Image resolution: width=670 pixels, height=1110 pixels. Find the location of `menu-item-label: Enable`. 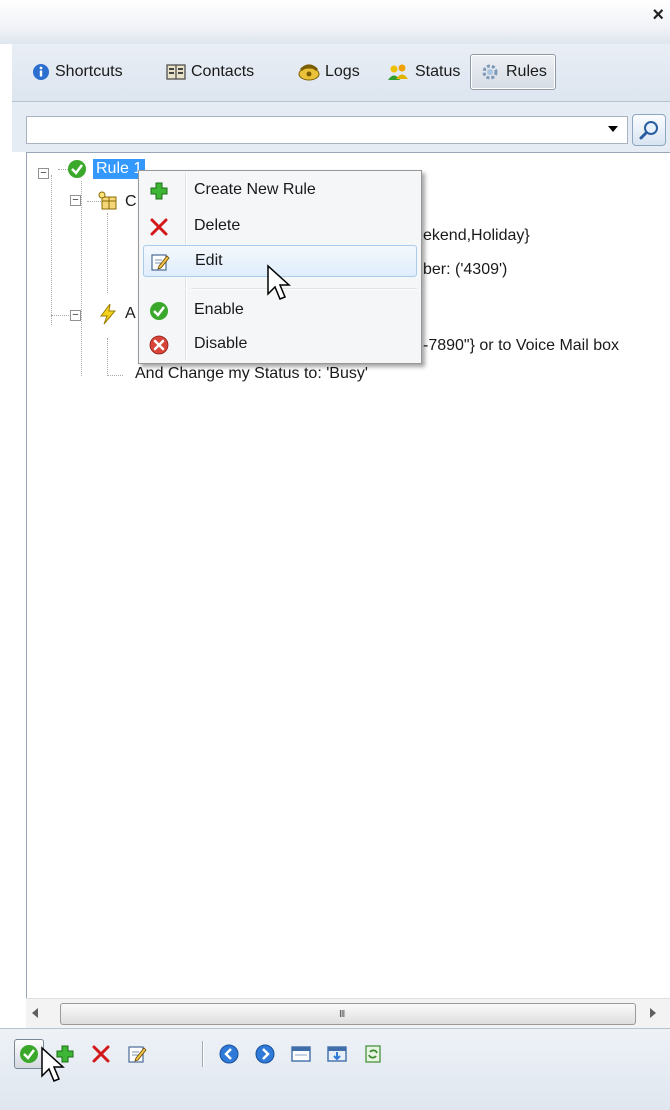

menu-item-label: Enable is located at coordinates (219, 309).